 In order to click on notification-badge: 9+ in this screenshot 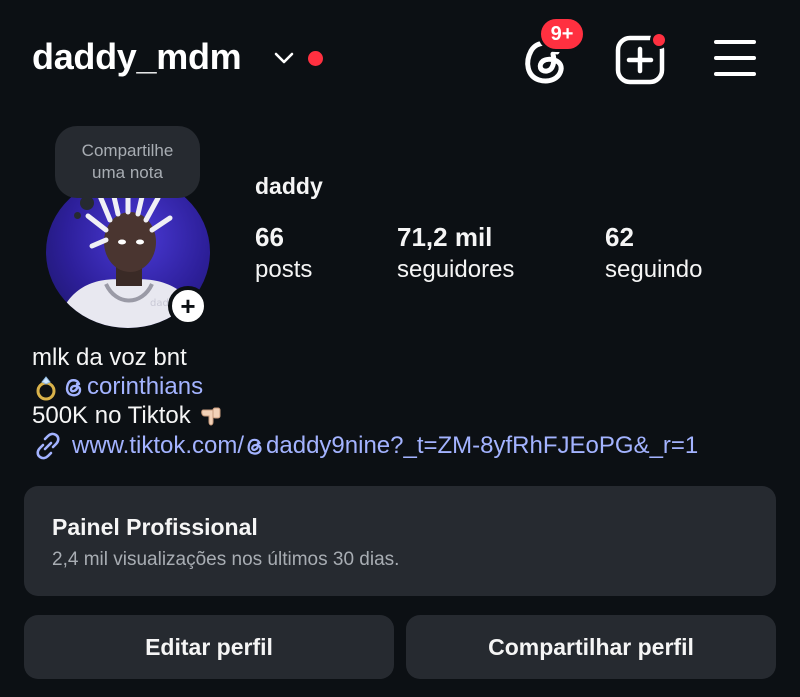, I will do `click(562, 34)`.